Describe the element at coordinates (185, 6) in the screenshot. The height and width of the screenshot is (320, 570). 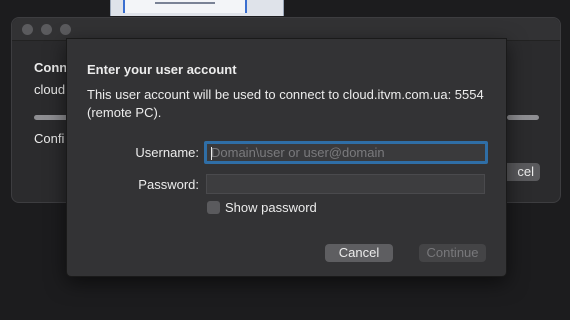
I see `background-thumbnail` at that location.